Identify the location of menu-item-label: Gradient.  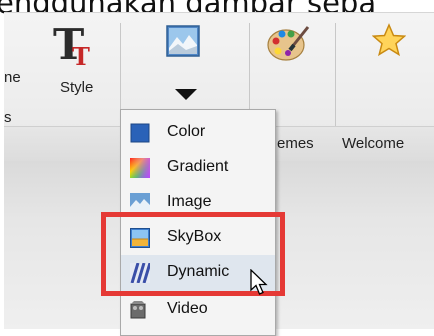
(198, 166).